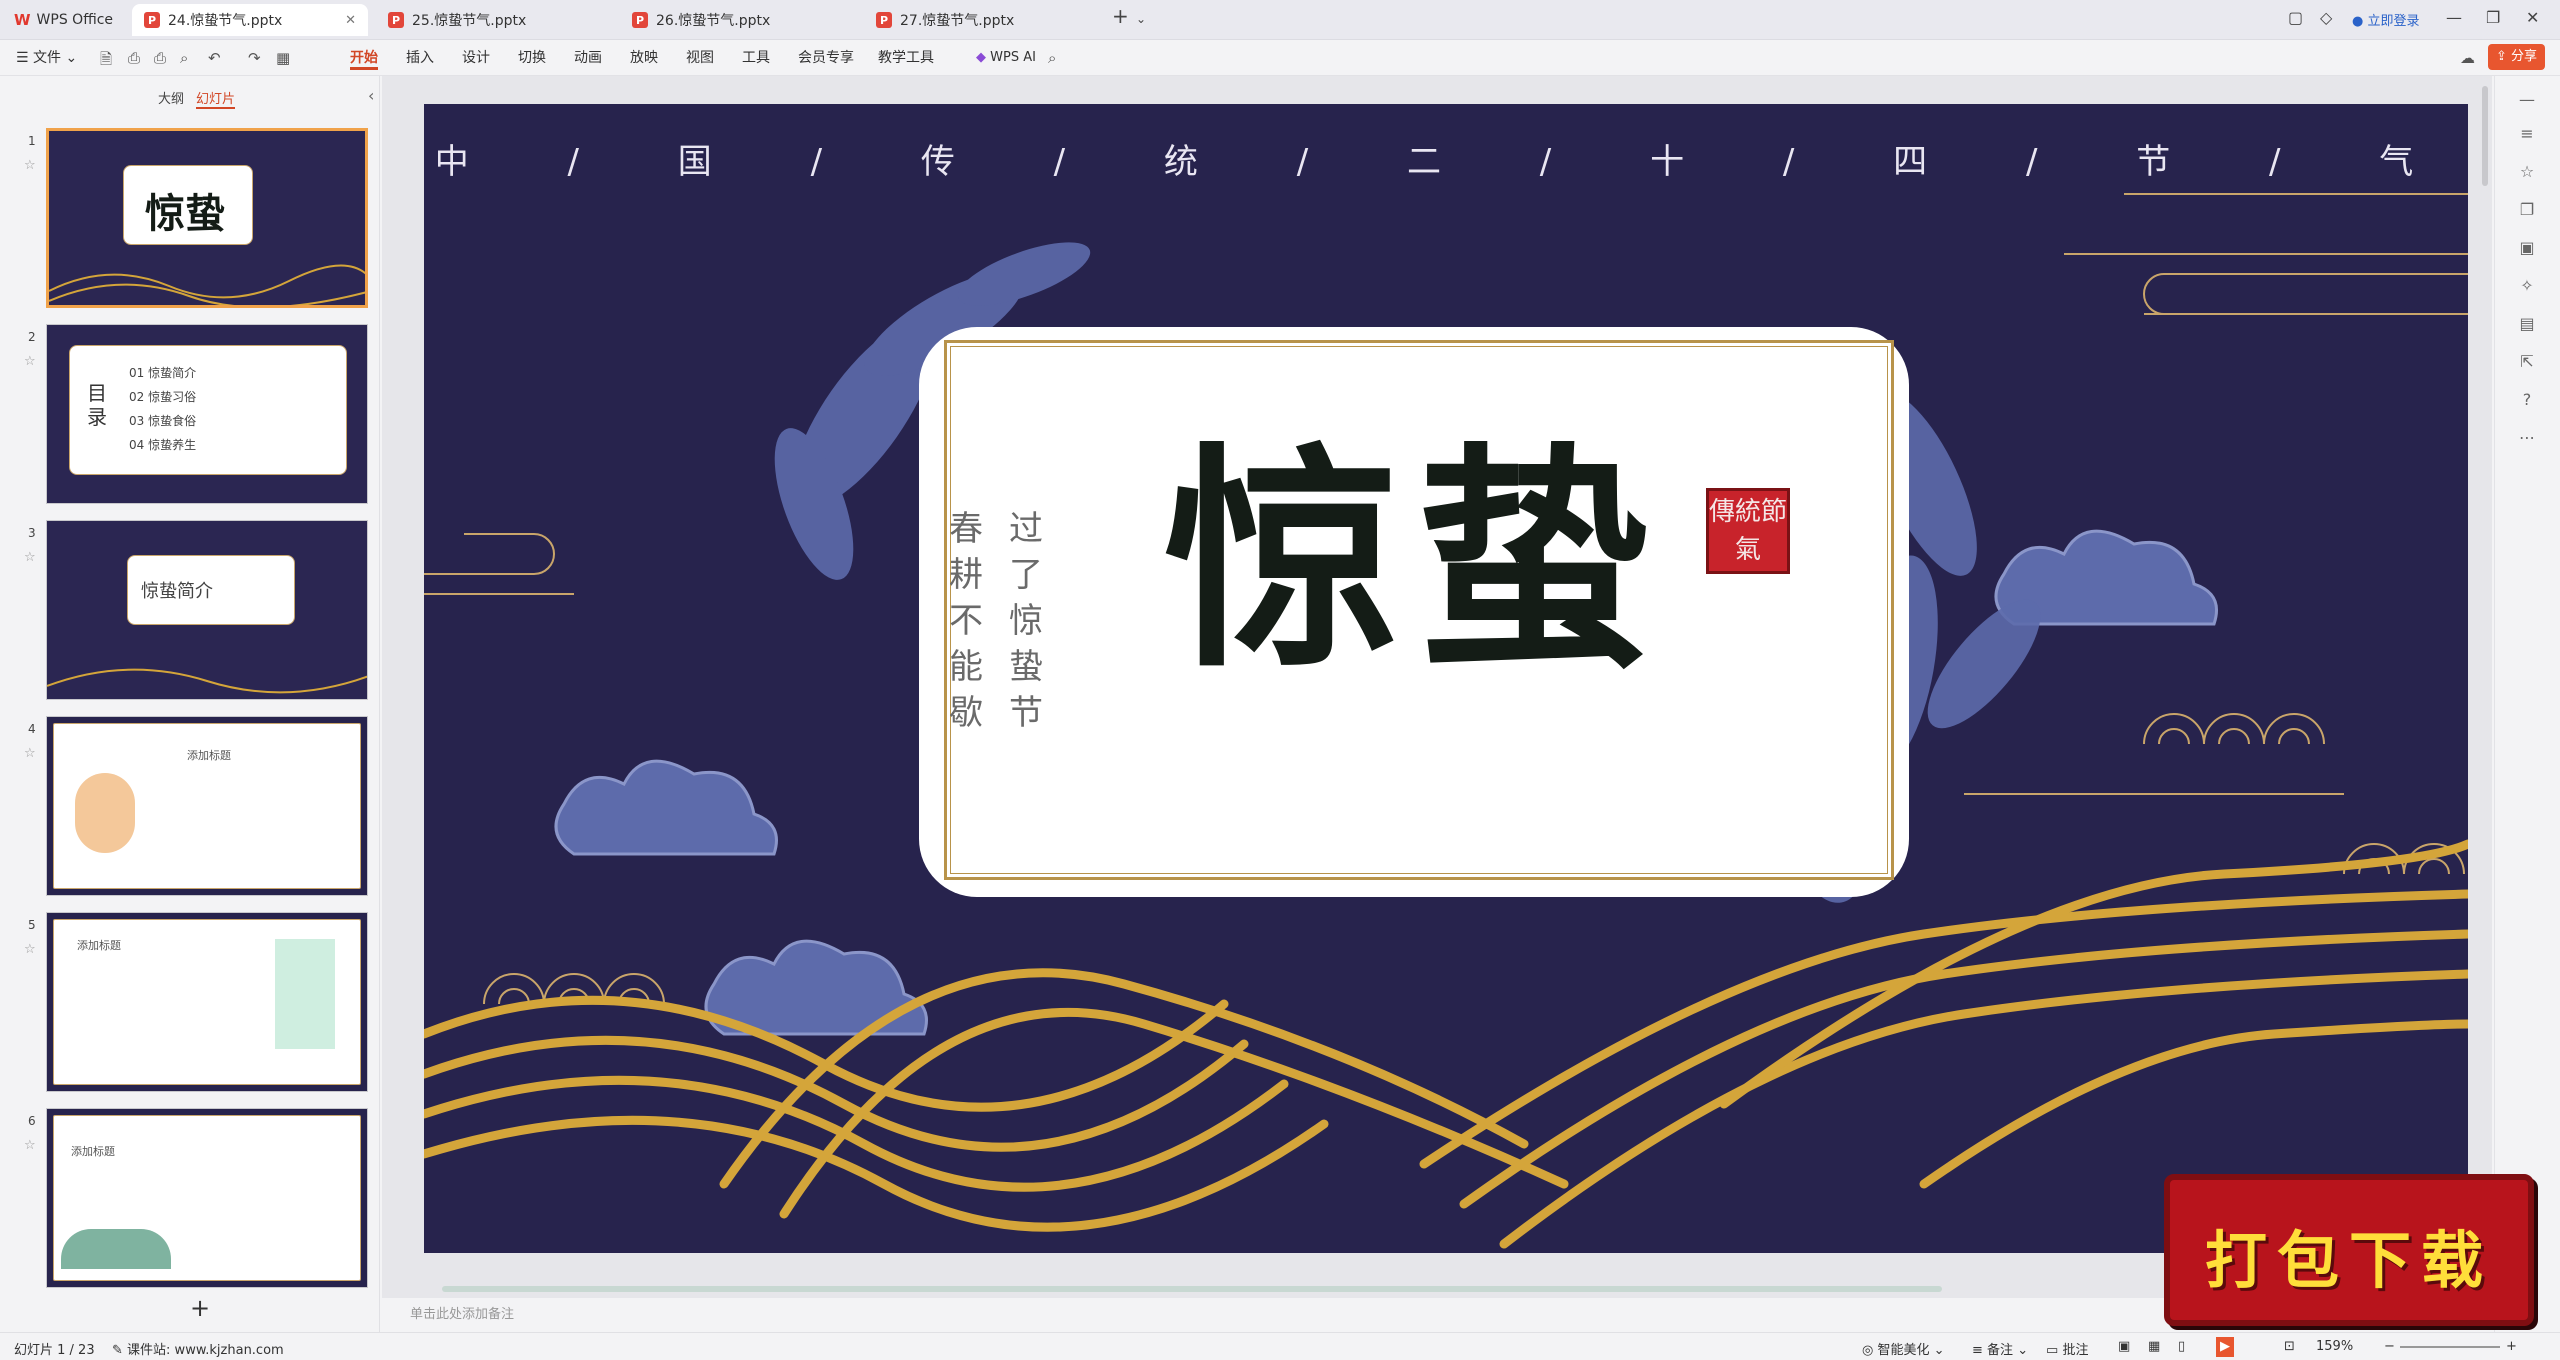 The height and width of the screenshot is (1360, 2560). What do you see at coordinates (250, 20) in the screenshot?
I see `tab-file-24: P 24.惊蛰节气.pptx ✕` at bounding box center [250, 20].